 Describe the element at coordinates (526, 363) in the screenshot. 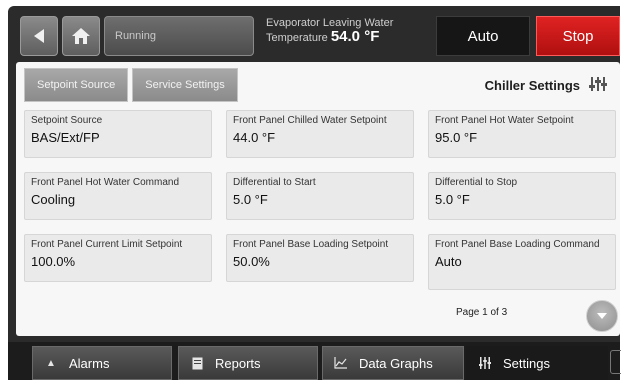

I see `nav-label: Settings` at that location.